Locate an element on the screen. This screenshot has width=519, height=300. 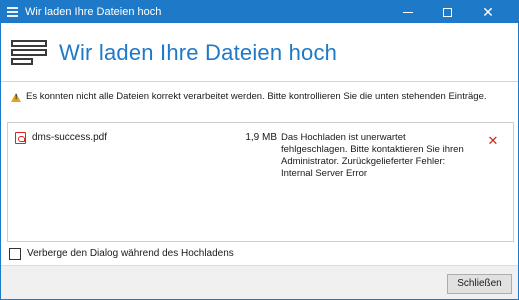
close-button: Schließen is located at coordinates (479, 284).